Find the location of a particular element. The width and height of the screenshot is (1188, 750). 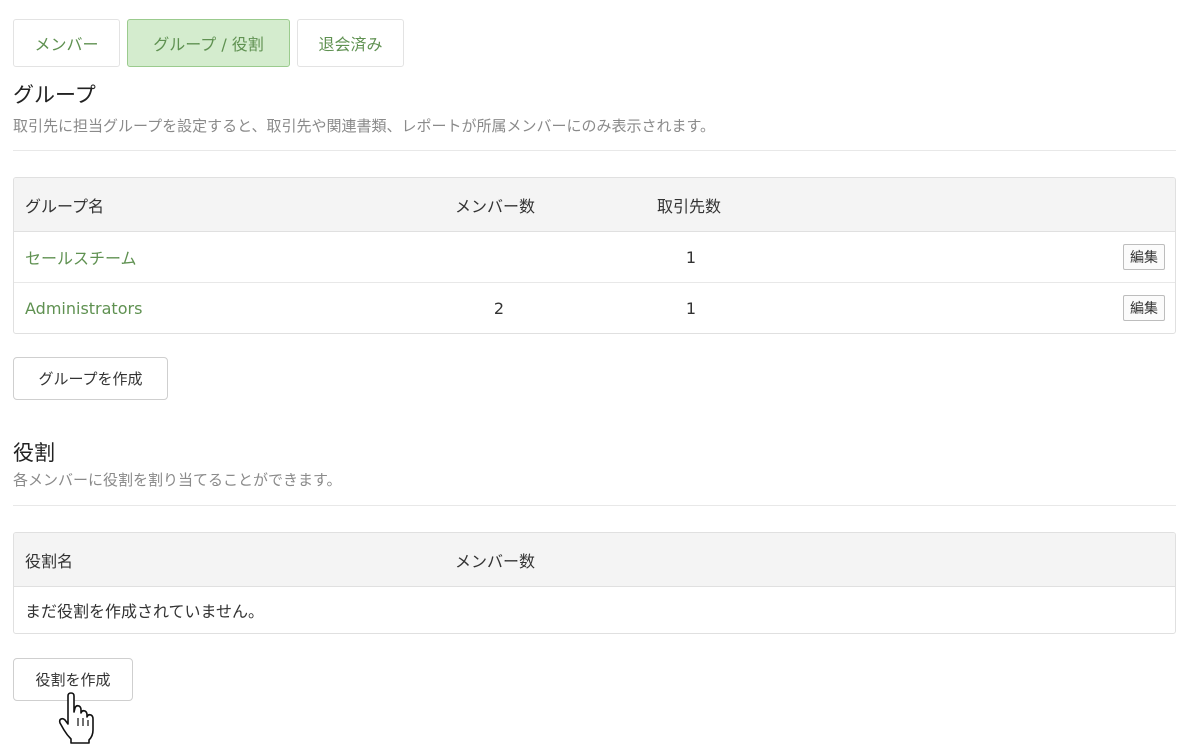

tab-bar: メンバー グループ / 役割 退会済み is located at coordinates (208, 43).